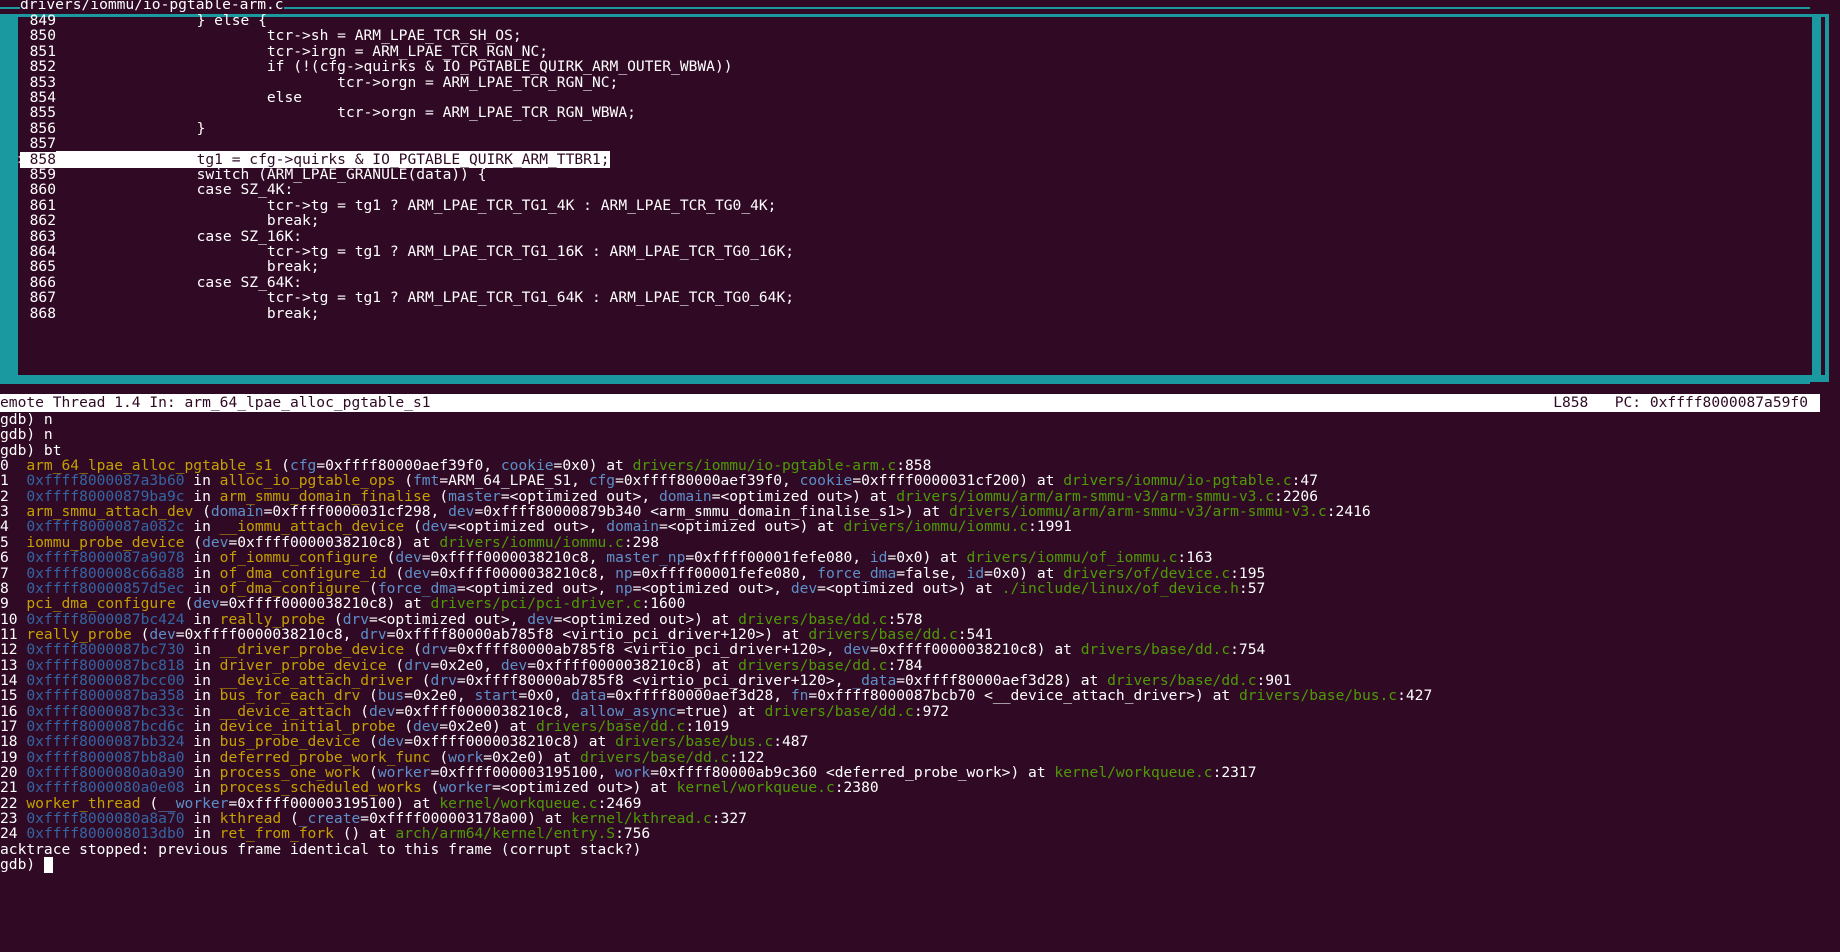 This screenshot has width=1840, height=952. I want to click on frame-file: ./include/linux/of_device.h, so click(1120, 588).